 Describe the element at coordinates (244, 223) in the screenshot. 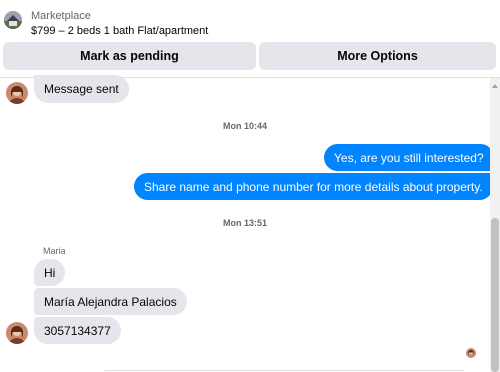

I see `timestamp: Mon 13:51` at that location.